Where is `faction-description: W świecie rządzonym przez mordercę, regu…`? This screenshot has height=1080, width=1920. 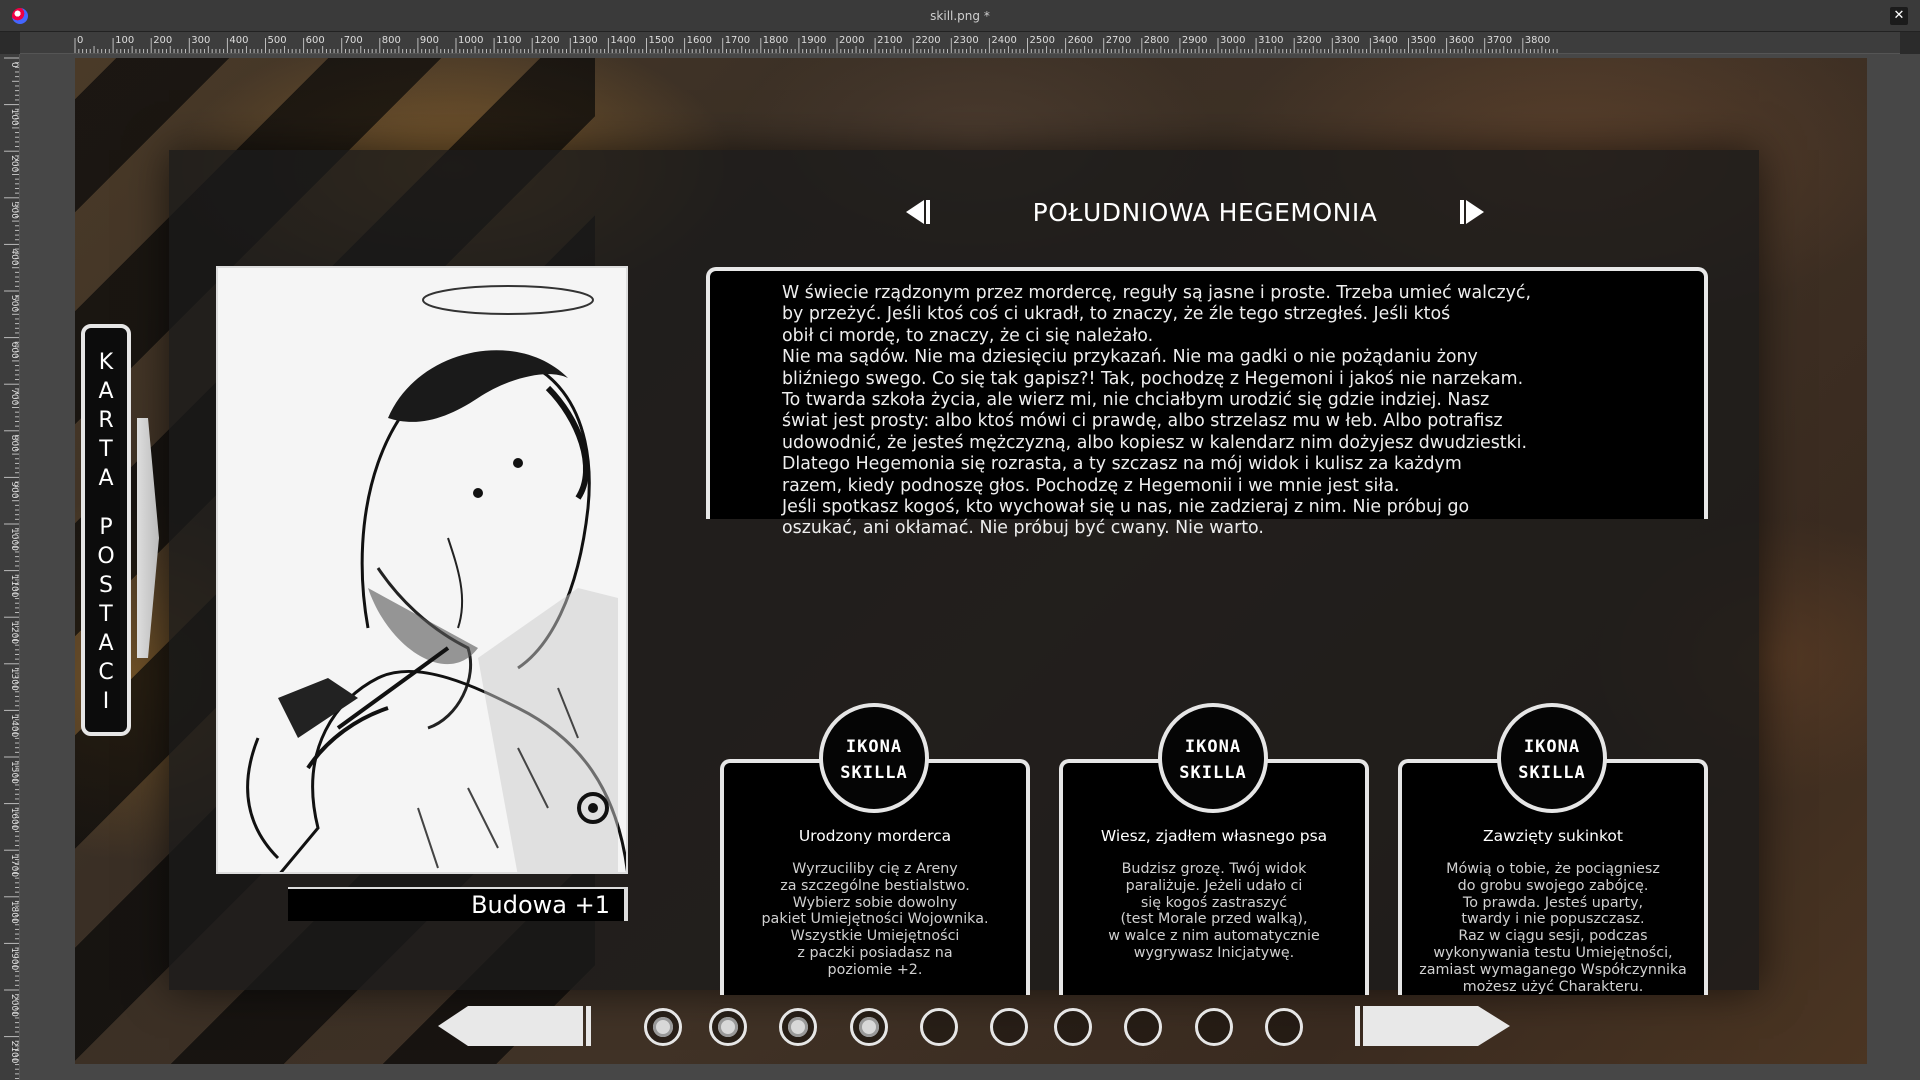
faction-description: W świecie rządzonym przez mordercę, regu… is located at coordinates (1157, 411).